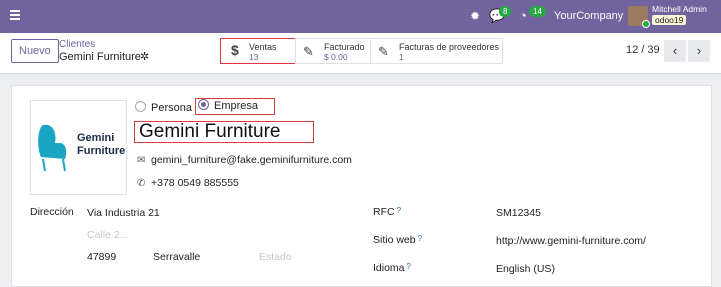 Image resolution: width=721 pixels, height=287 pixels. I want to click on breadcrumb-current: Gemini Furniture, so click(100, 57).